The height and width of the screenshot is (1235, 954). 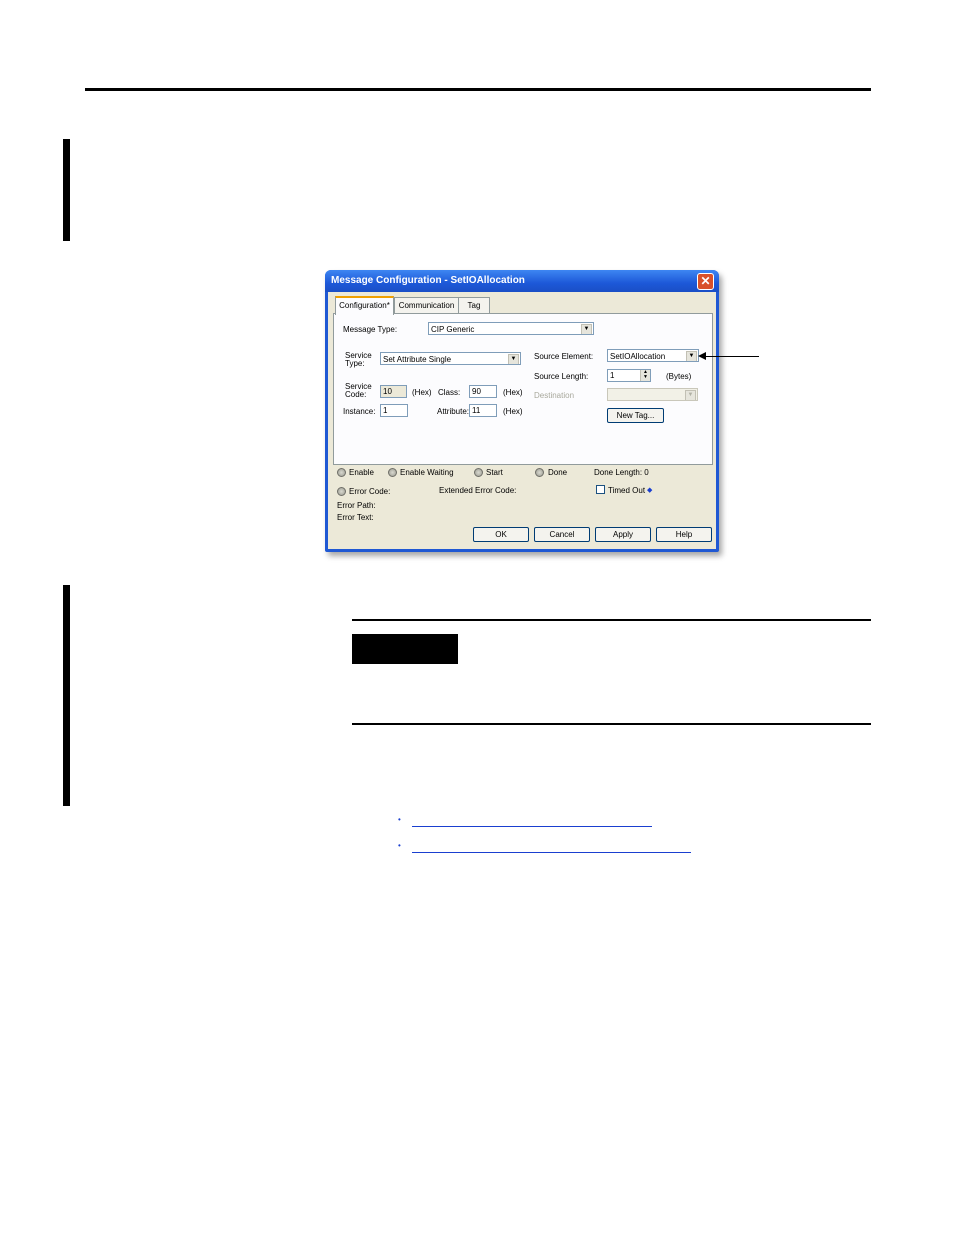 What do you see at coordinates (483, 391) in the screenshot?
I see `class-field: 90` at bounding box center [483, 391].